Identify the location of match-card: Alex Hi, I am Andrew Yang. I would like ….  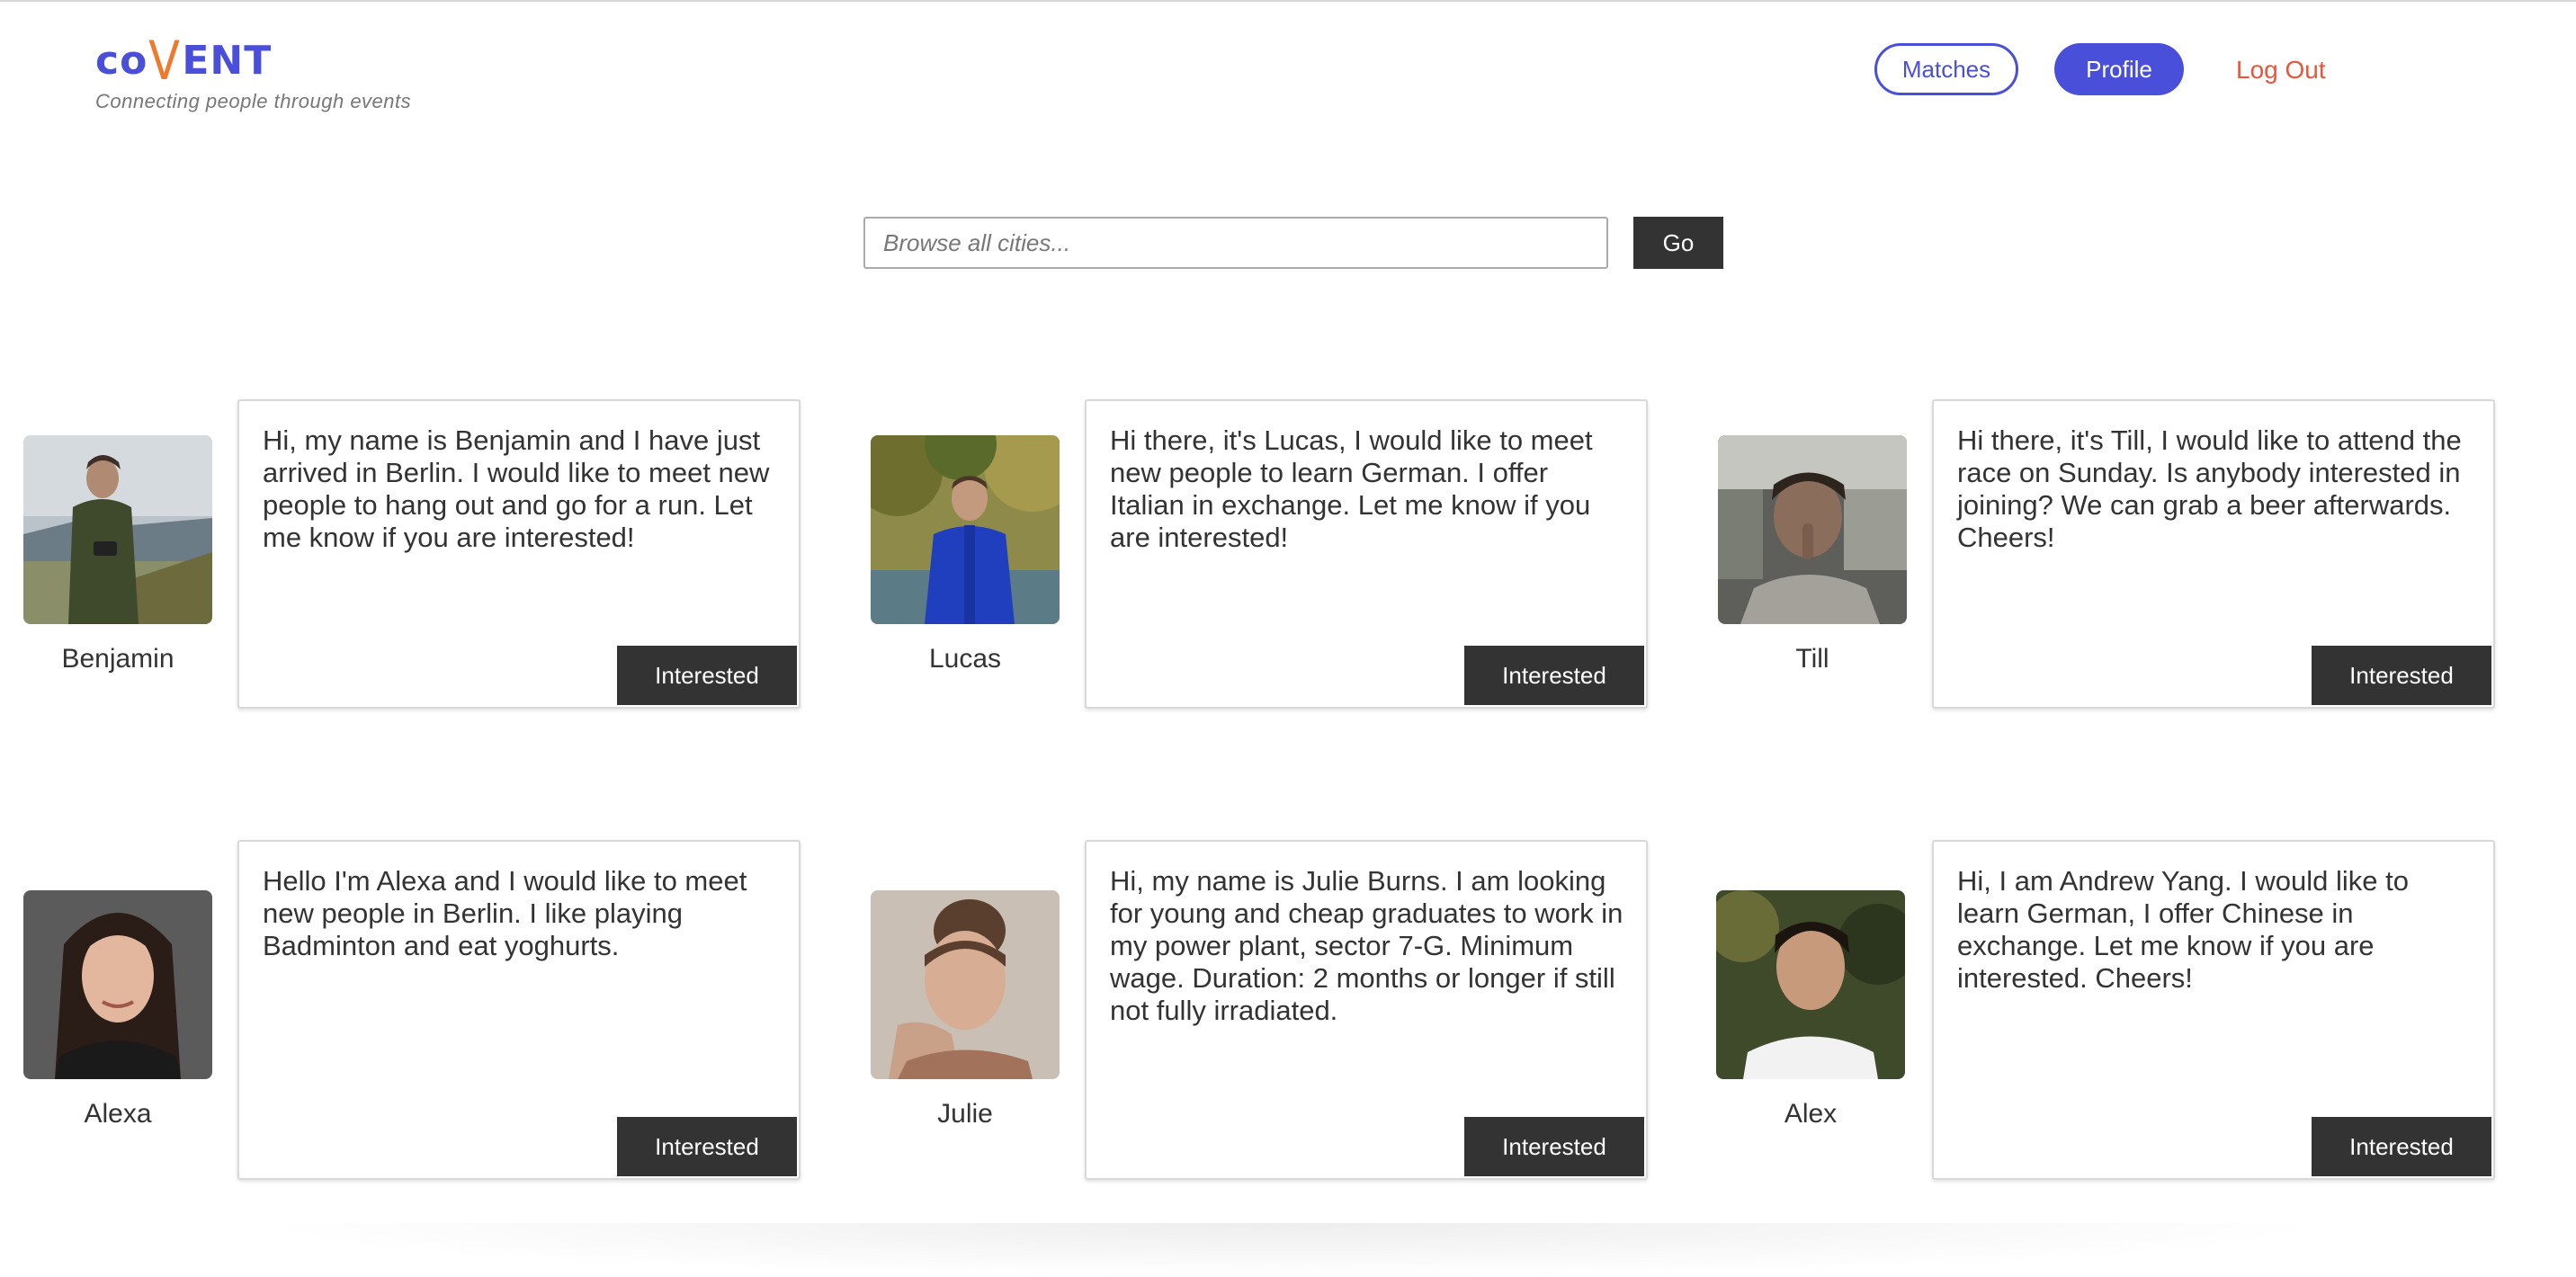
(2139, 1010).